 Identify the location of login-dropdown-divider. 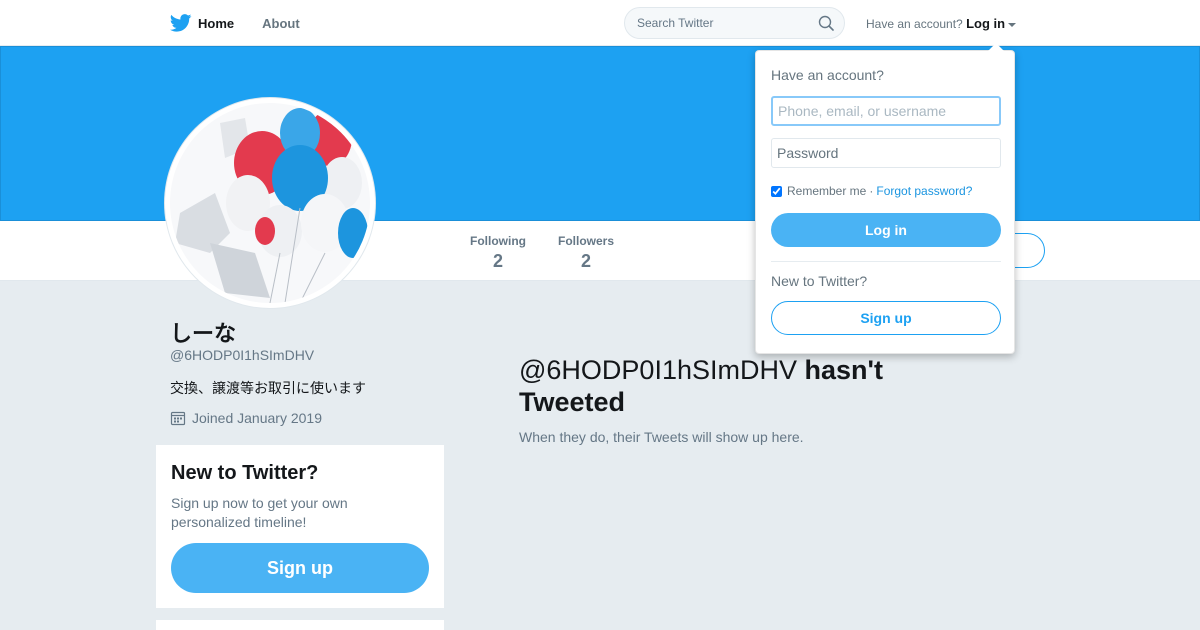
(886, 261).